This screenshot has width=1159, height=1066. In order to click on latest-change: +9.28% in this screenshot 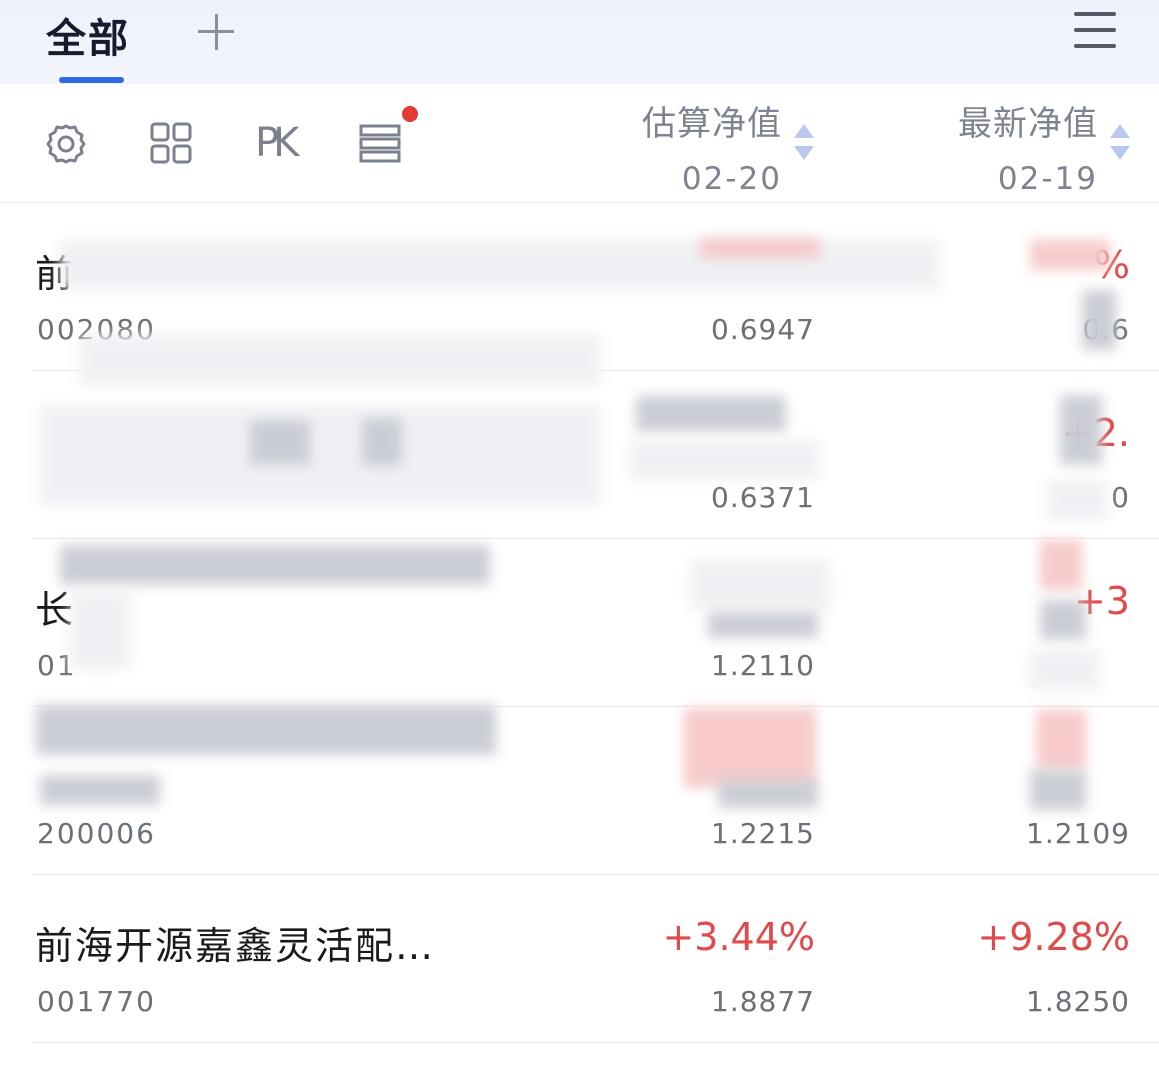, I will do `click(1053, 937)`.